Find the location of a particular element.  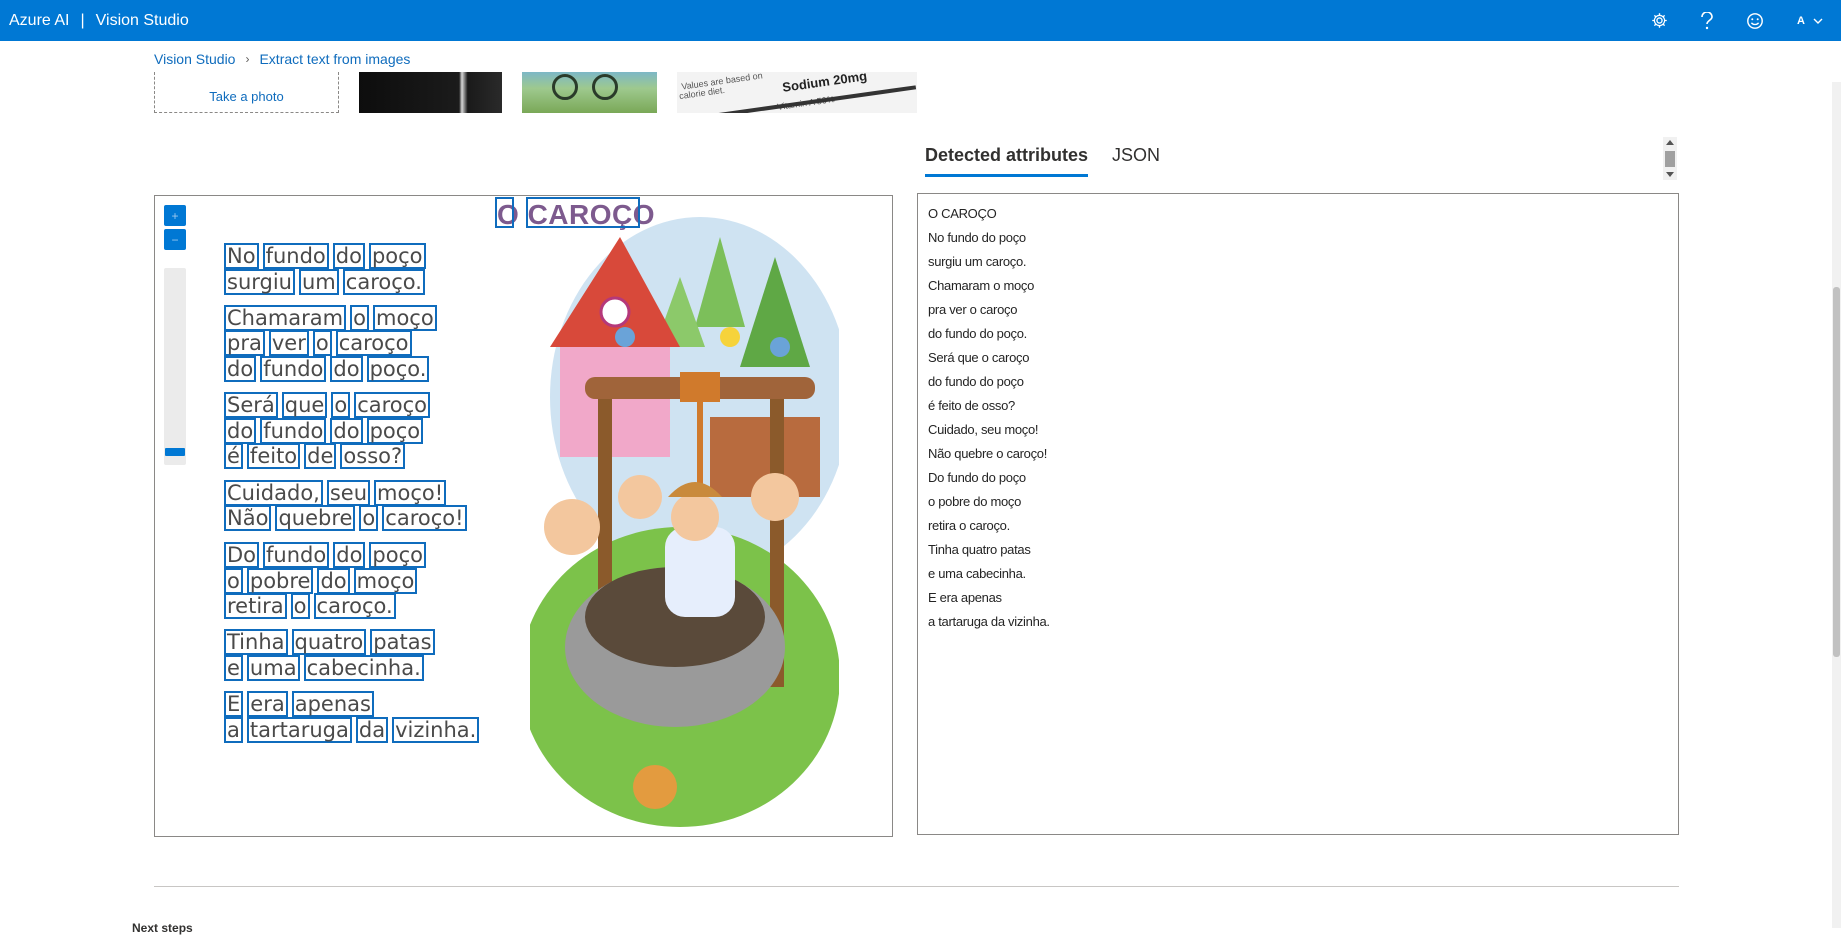

poem-line: Cuidado, seu moço! is located at coordinates (337, 493).